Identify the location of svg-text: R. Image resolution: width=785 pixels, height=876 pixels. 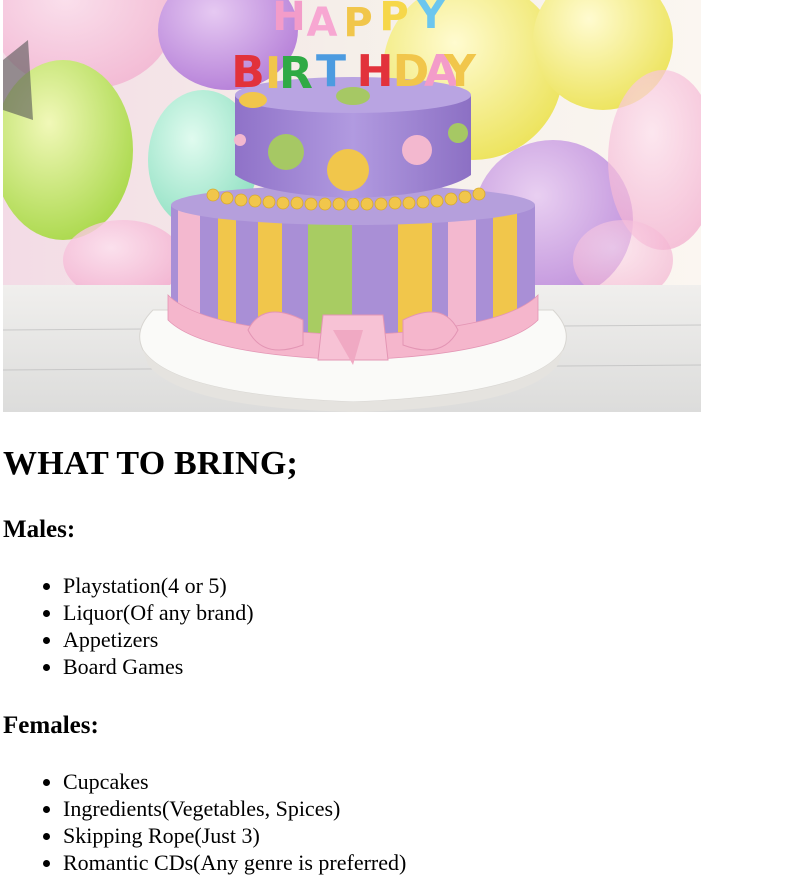
(296, 73).